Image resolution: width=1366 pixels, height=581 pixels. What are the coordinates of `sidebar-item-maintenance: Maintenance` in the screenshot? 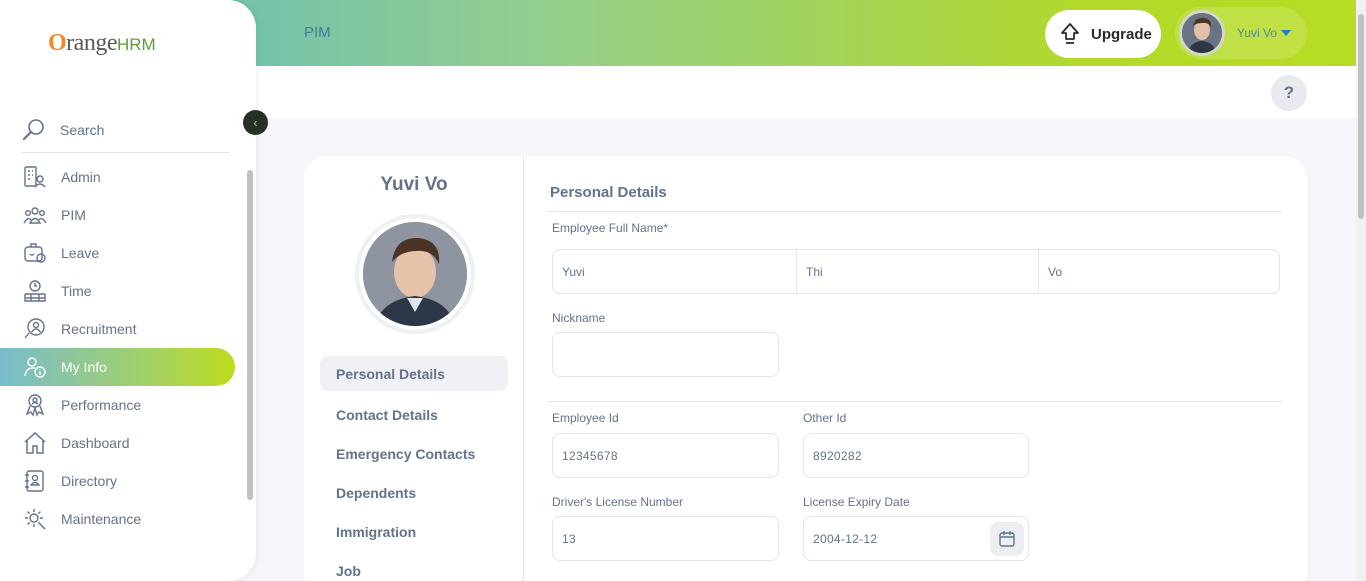 It's located at (128, 519).